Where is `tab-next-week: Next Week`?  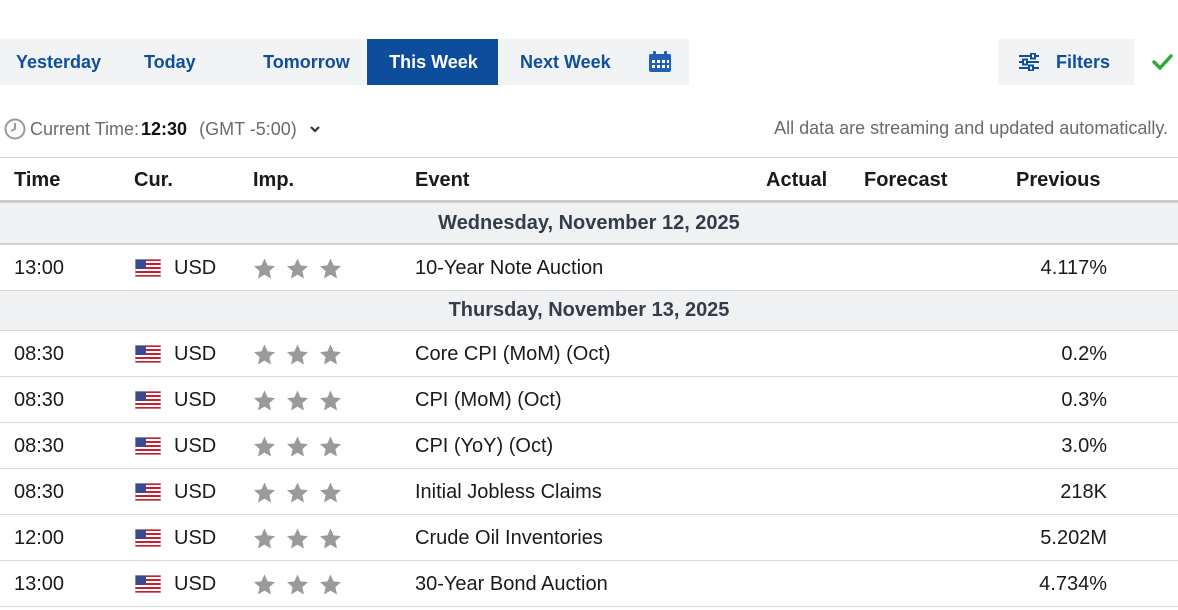 tab-next-week: Next Week is located at coordinates (564, 62).